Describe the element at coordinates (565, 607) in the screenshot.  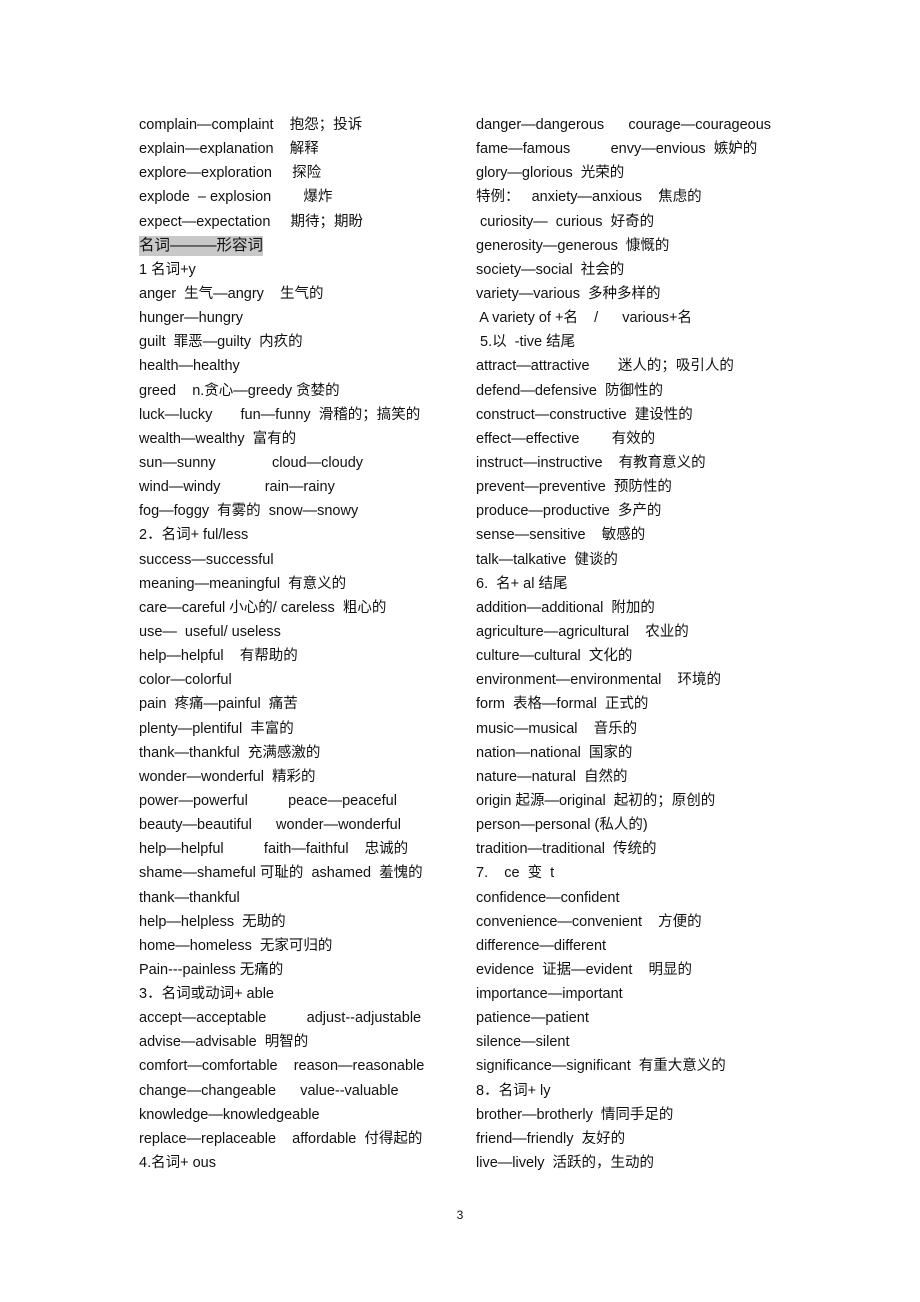
I see `line-text: addition—additional 附加的` at that location.